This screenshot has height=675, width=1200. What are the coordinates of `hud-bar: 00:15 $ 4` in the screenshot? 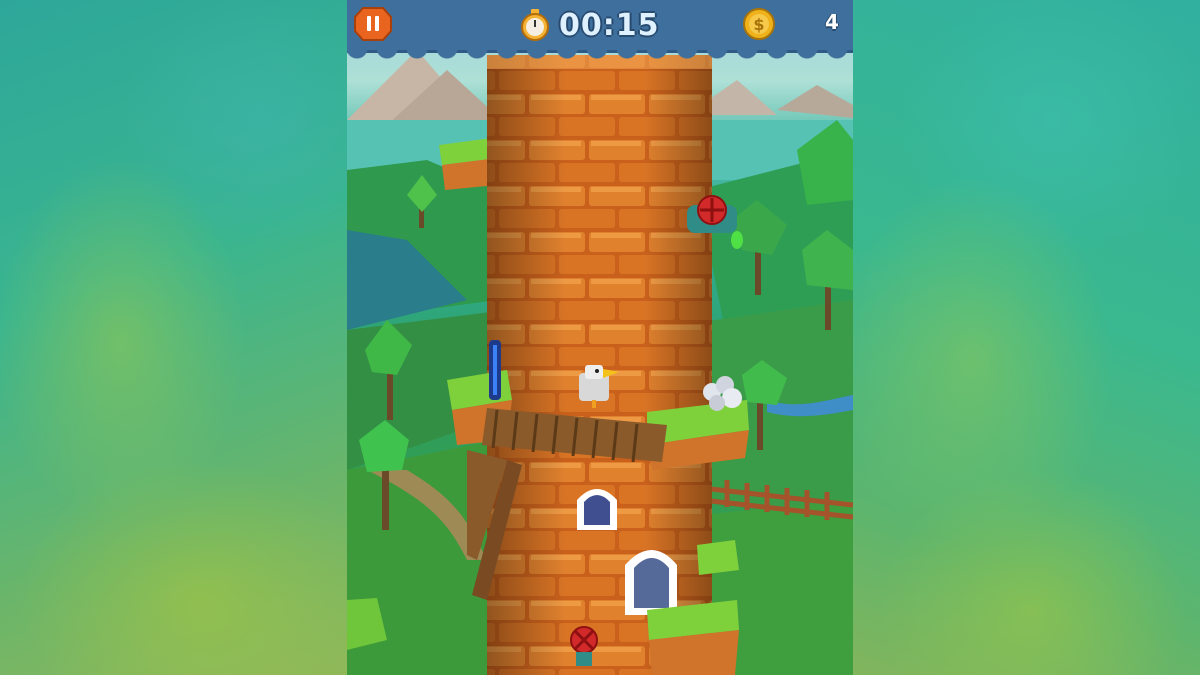 It's located at (600, 30).